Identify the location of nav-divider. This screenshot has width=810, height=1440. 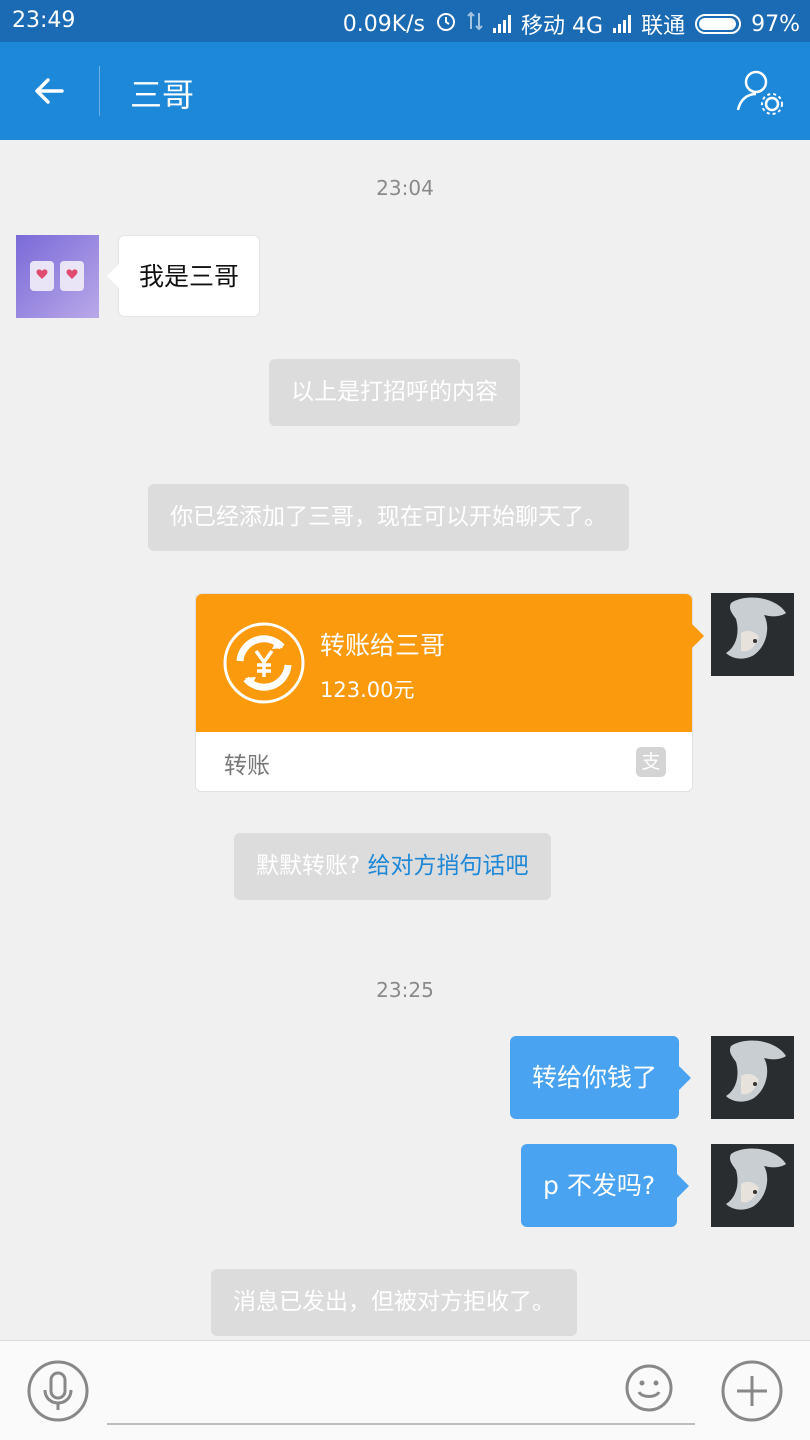
(99, 91).